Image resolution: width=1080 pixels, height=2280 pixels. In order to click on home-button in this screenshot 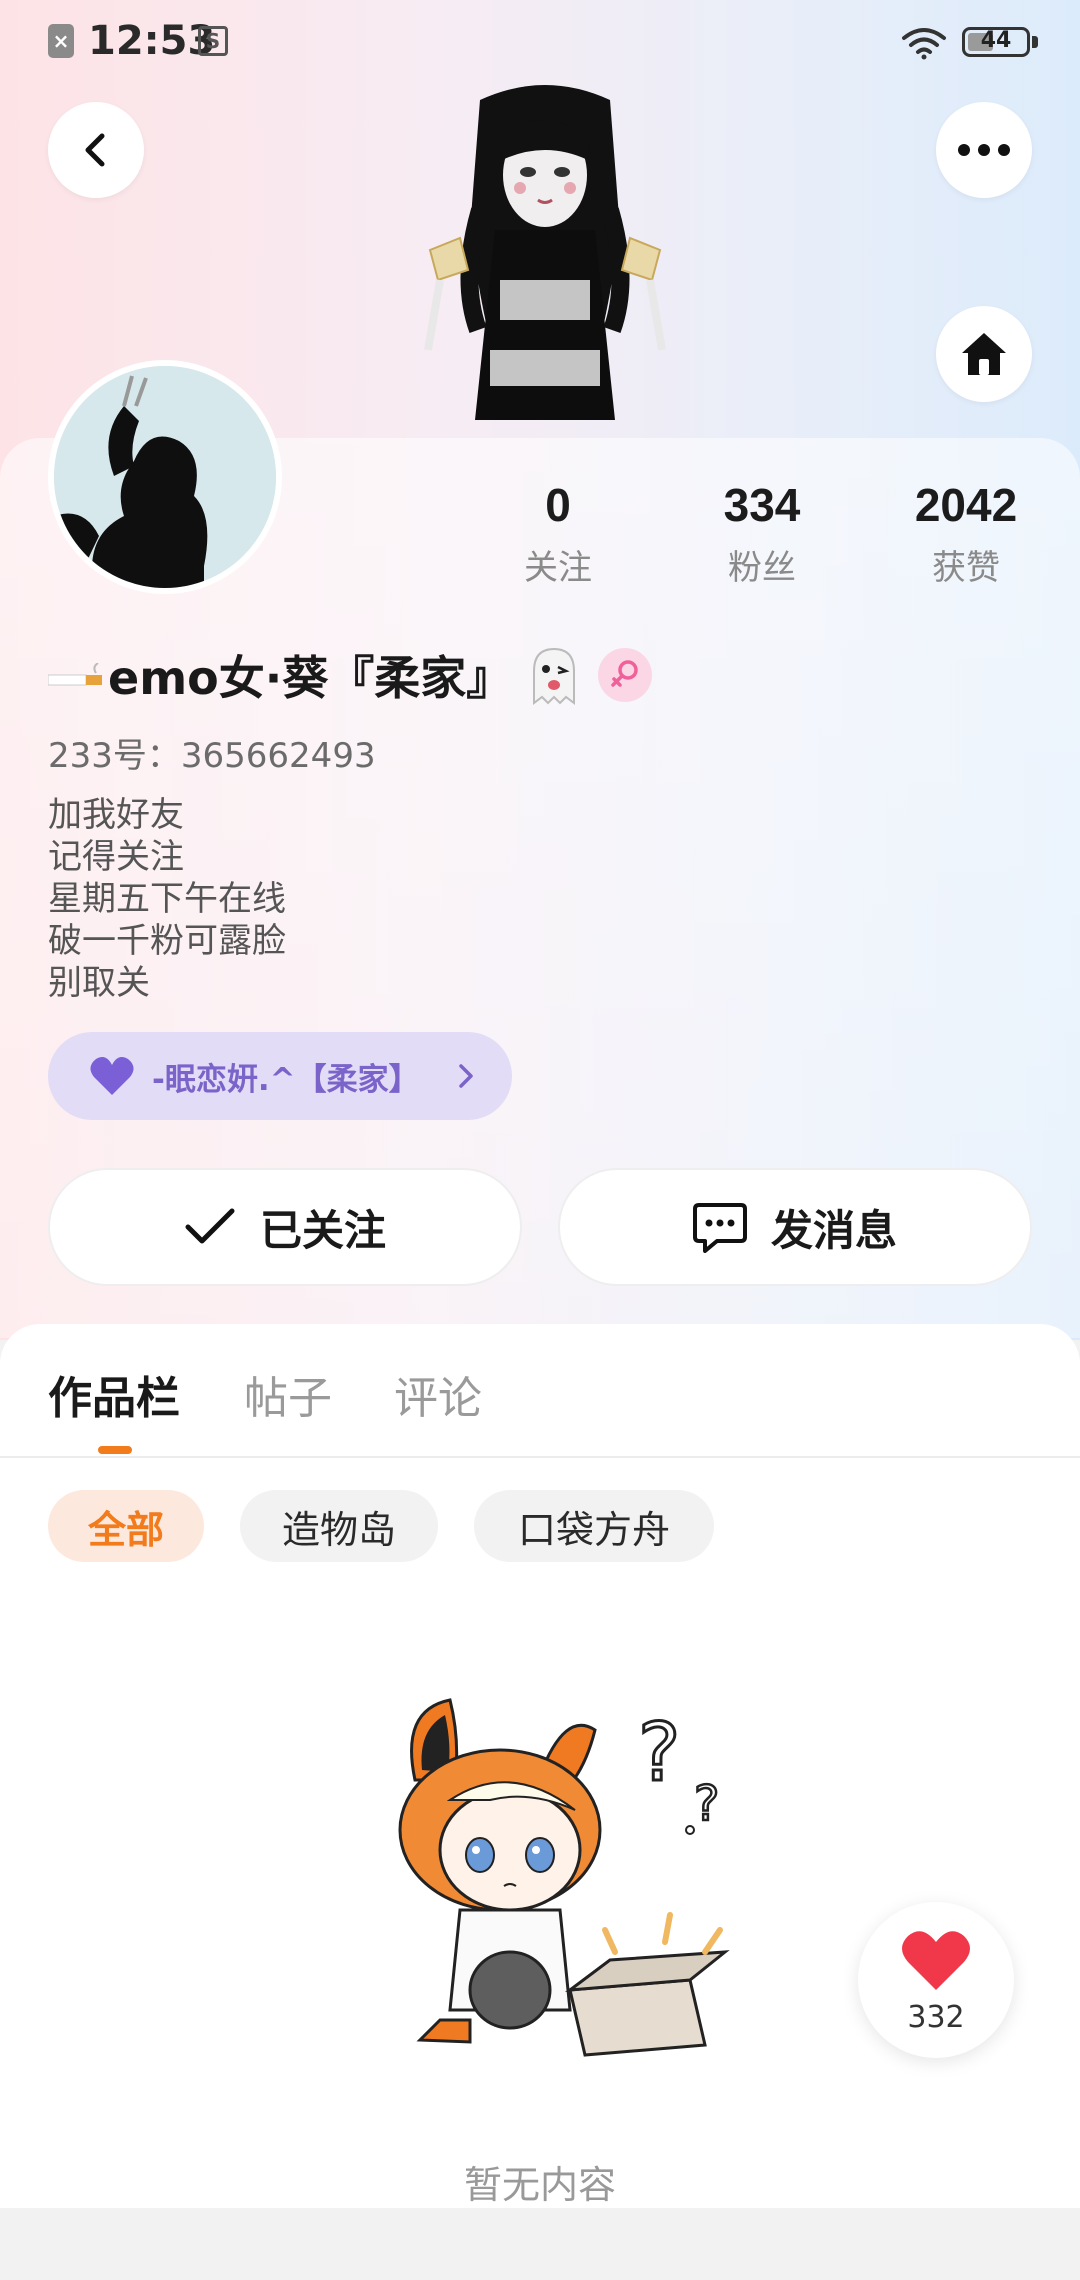, I will do `click(984, 354)`.